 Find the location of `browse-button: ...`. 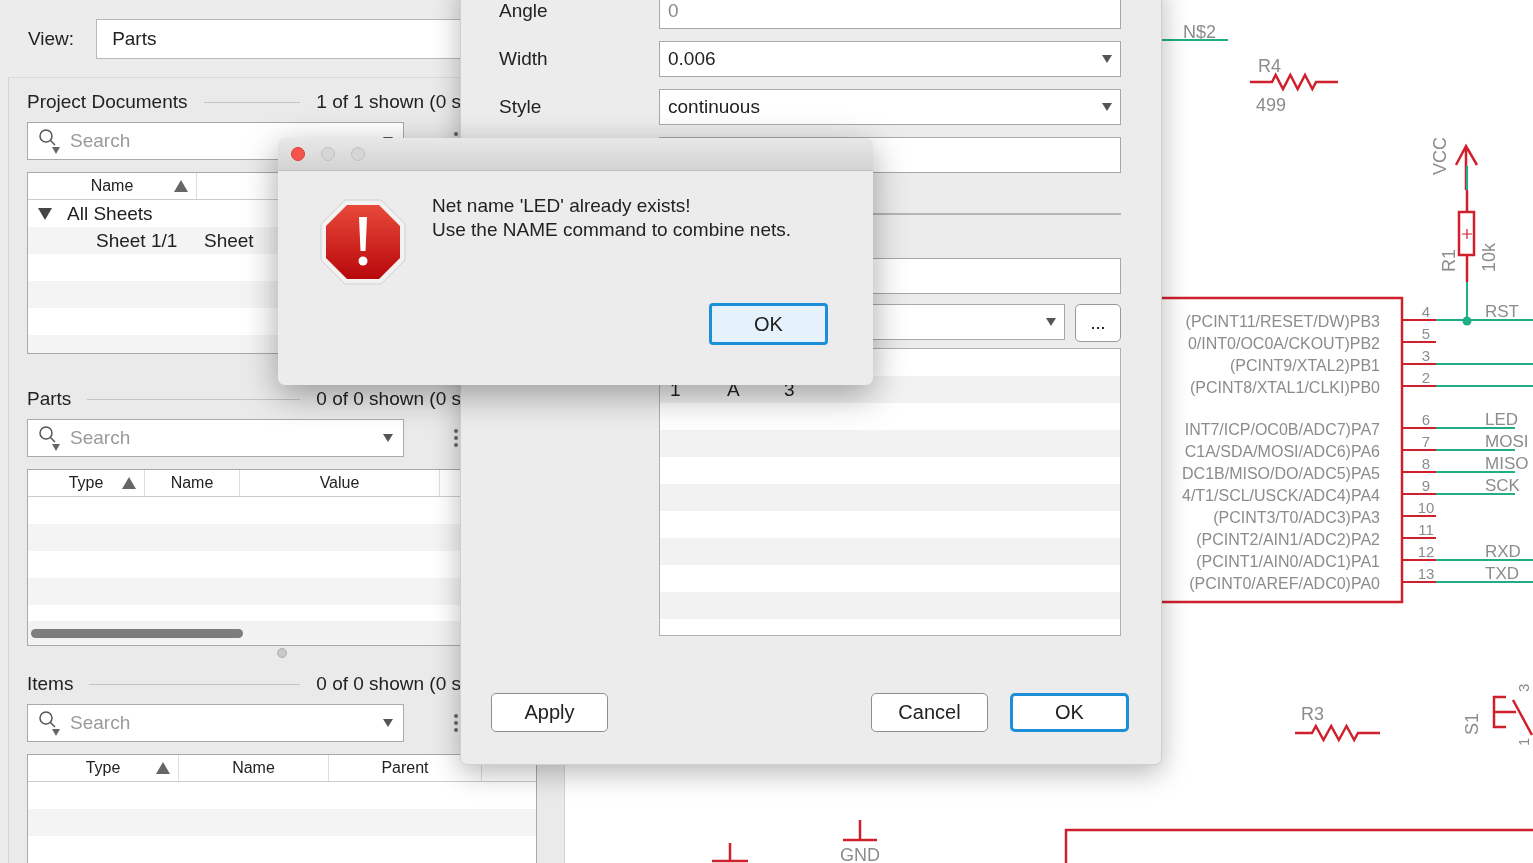

browse-button: ... is located at coordinates (1098, 323).